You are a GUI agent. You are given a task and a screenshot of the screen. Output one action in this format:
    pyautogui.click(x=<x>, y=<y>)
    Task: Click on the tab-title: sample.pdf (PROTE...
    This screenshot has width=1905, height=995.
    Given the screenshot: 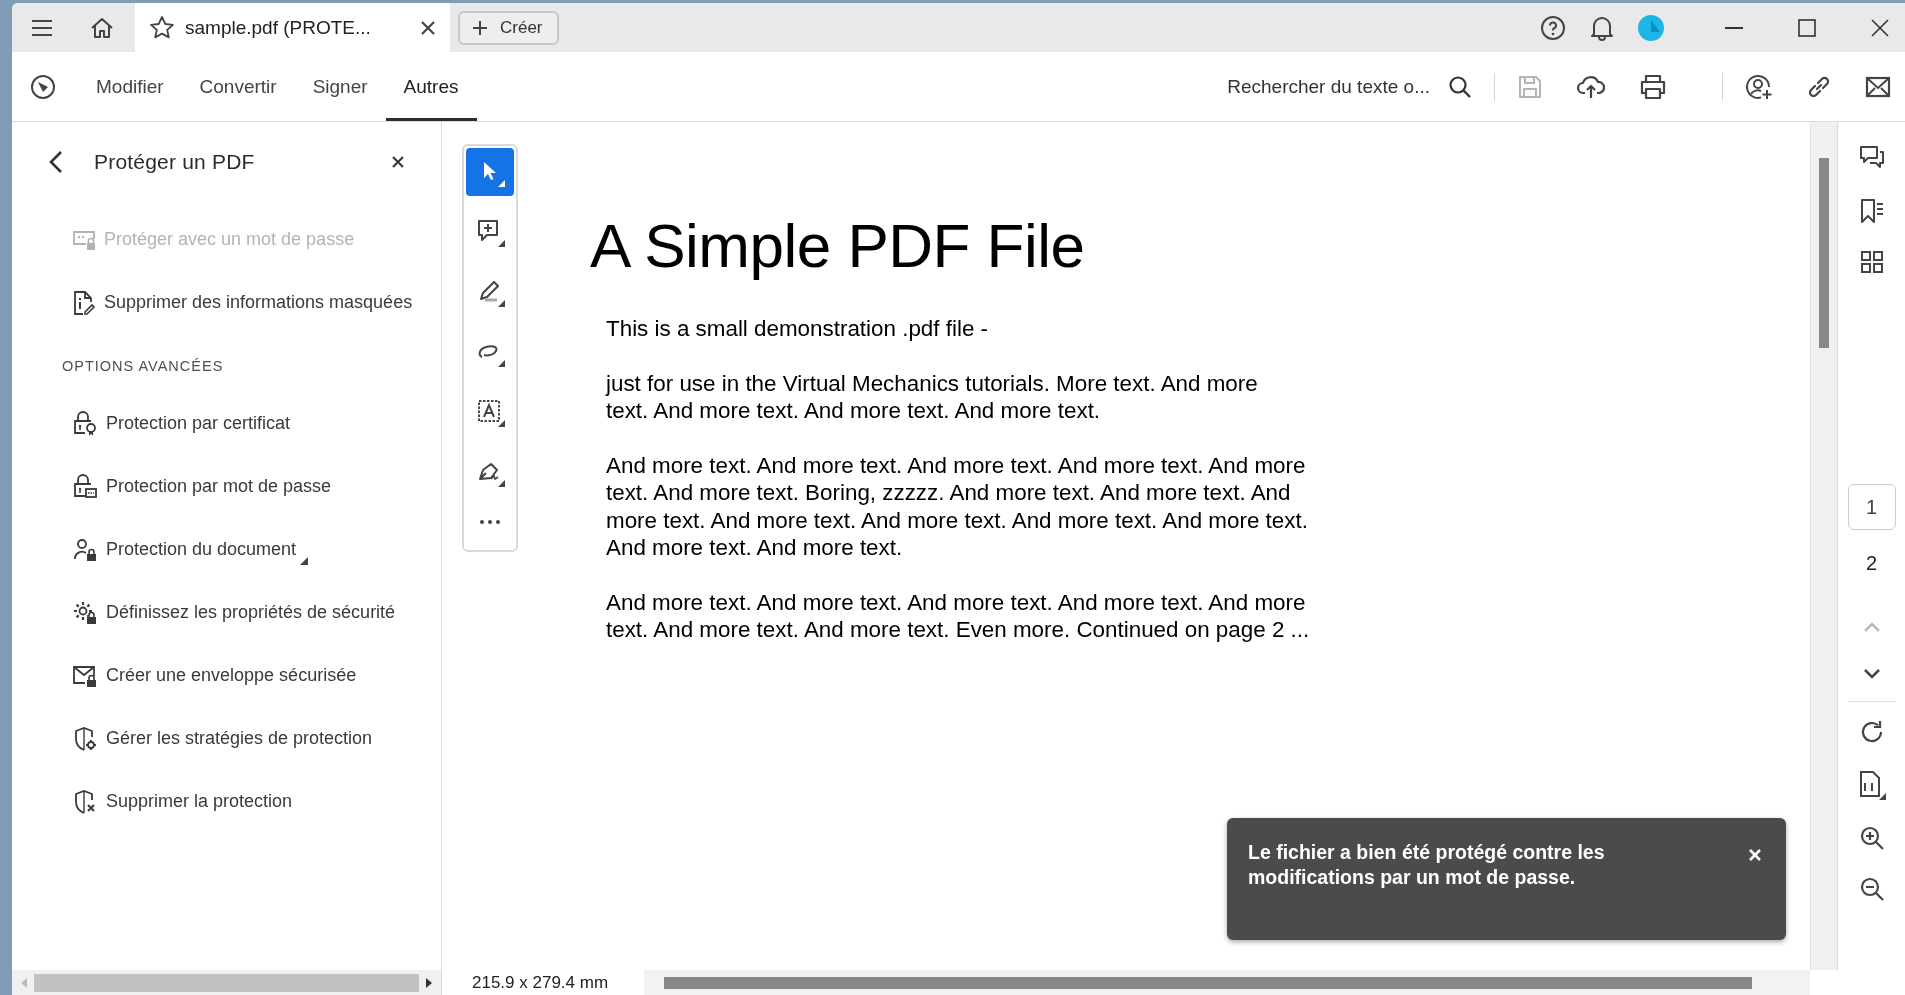 What is the action you would take?
    pyautogui.click(x=278, y=27)
    